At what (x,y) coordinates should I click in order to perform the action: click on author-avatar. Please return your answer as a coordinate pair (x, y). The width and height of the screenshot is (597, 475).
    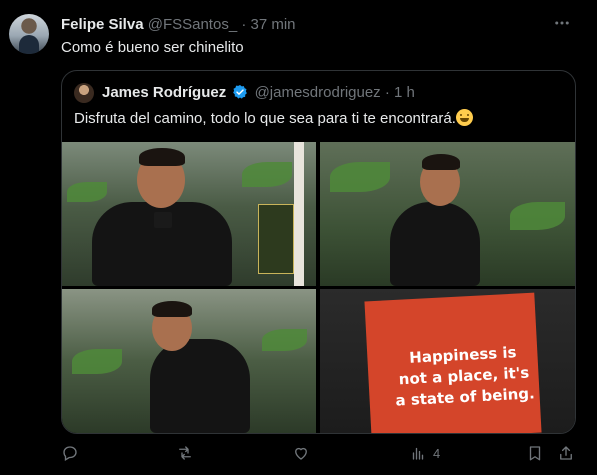
    Looking at the image, I should click on (29, 34).